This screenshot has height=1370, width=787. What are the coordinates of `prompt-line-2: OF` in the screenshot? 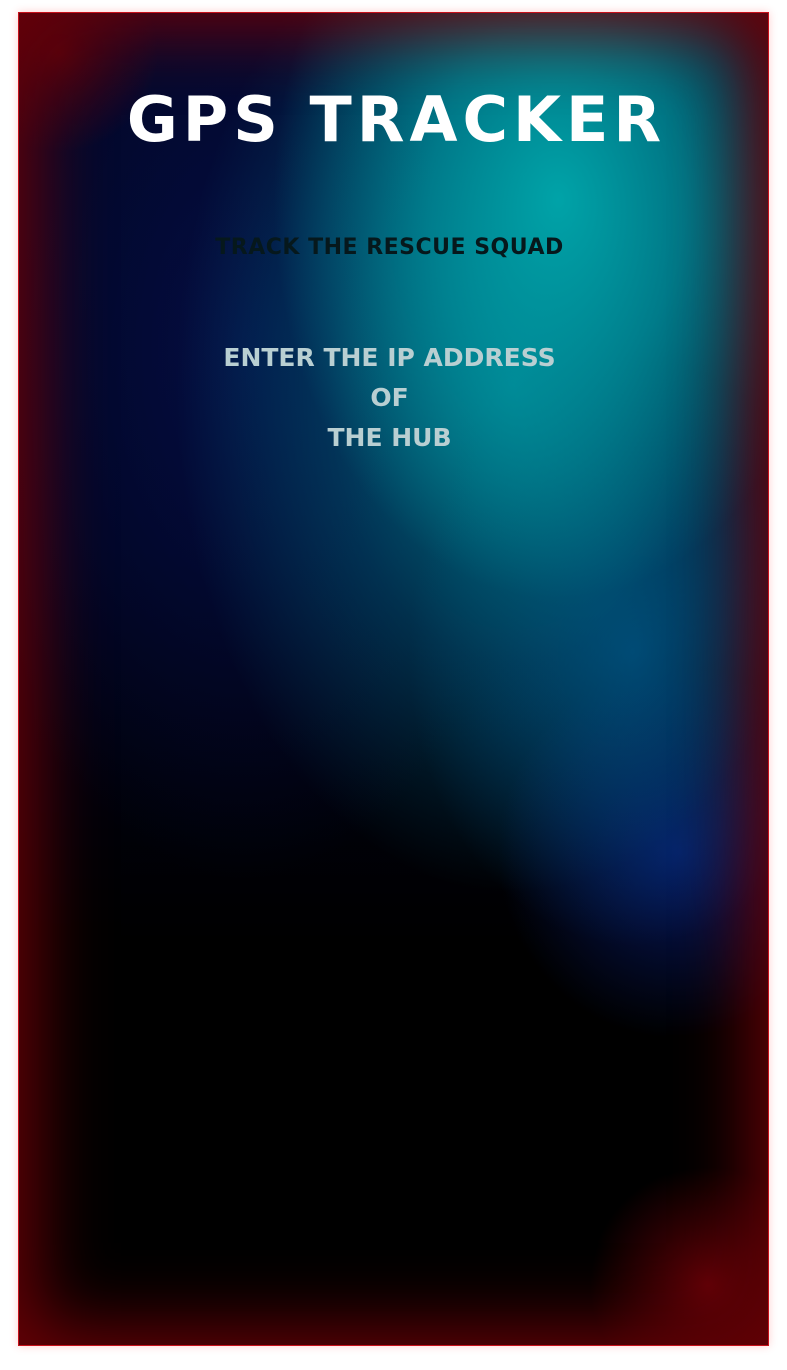 It's located at (389, 397).